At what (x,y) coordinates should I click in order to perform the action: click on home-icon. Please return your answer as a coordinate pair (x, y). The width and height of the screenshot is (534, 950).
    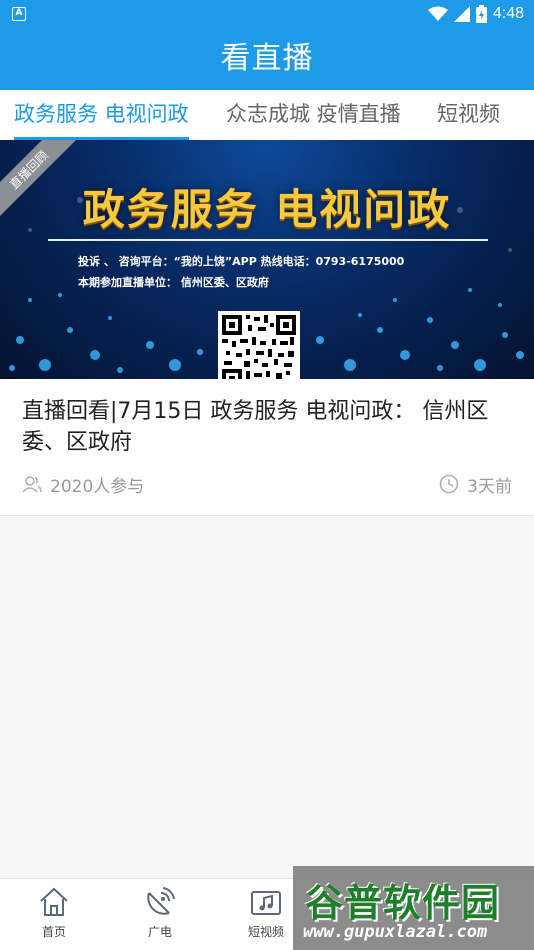
    Looking at the image, I should click on (54, 901).